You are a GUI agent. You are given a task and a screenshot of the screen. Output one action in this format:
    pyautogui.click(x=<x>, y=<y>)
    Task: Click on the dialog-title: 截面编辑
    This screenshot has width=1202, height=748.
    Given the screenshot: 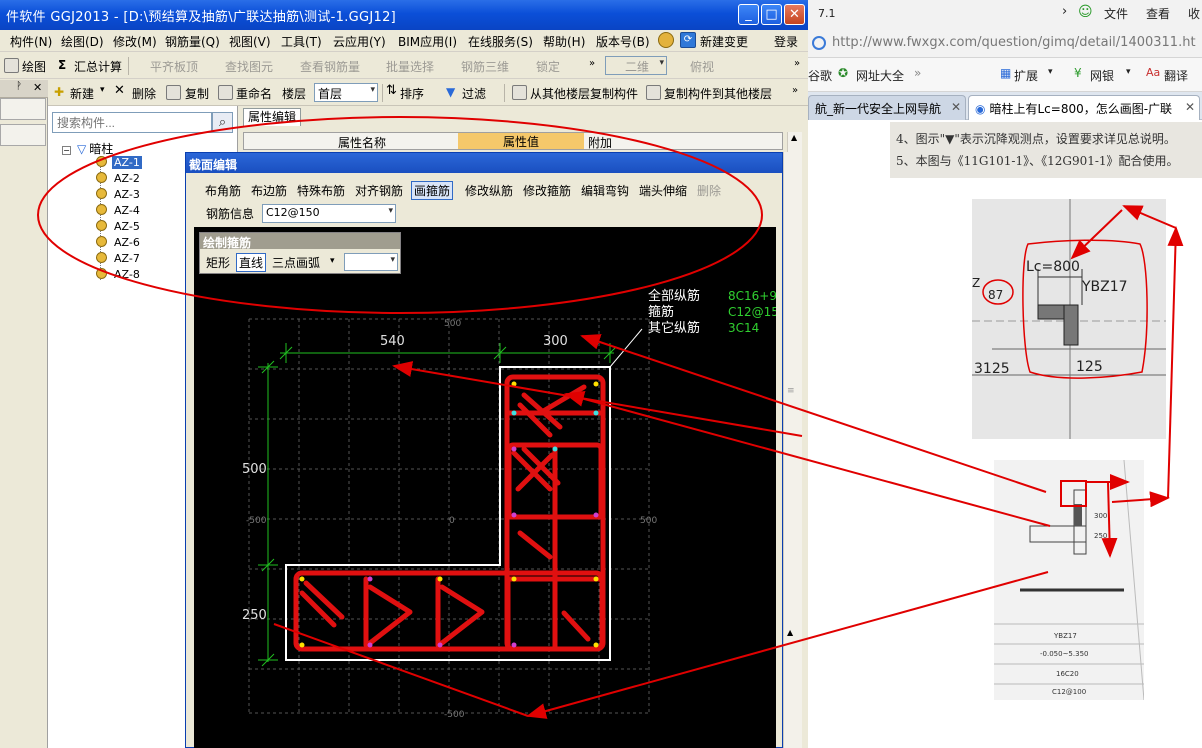 What is the action you would take?
    pyautogui.click(x=484, y=163)
    